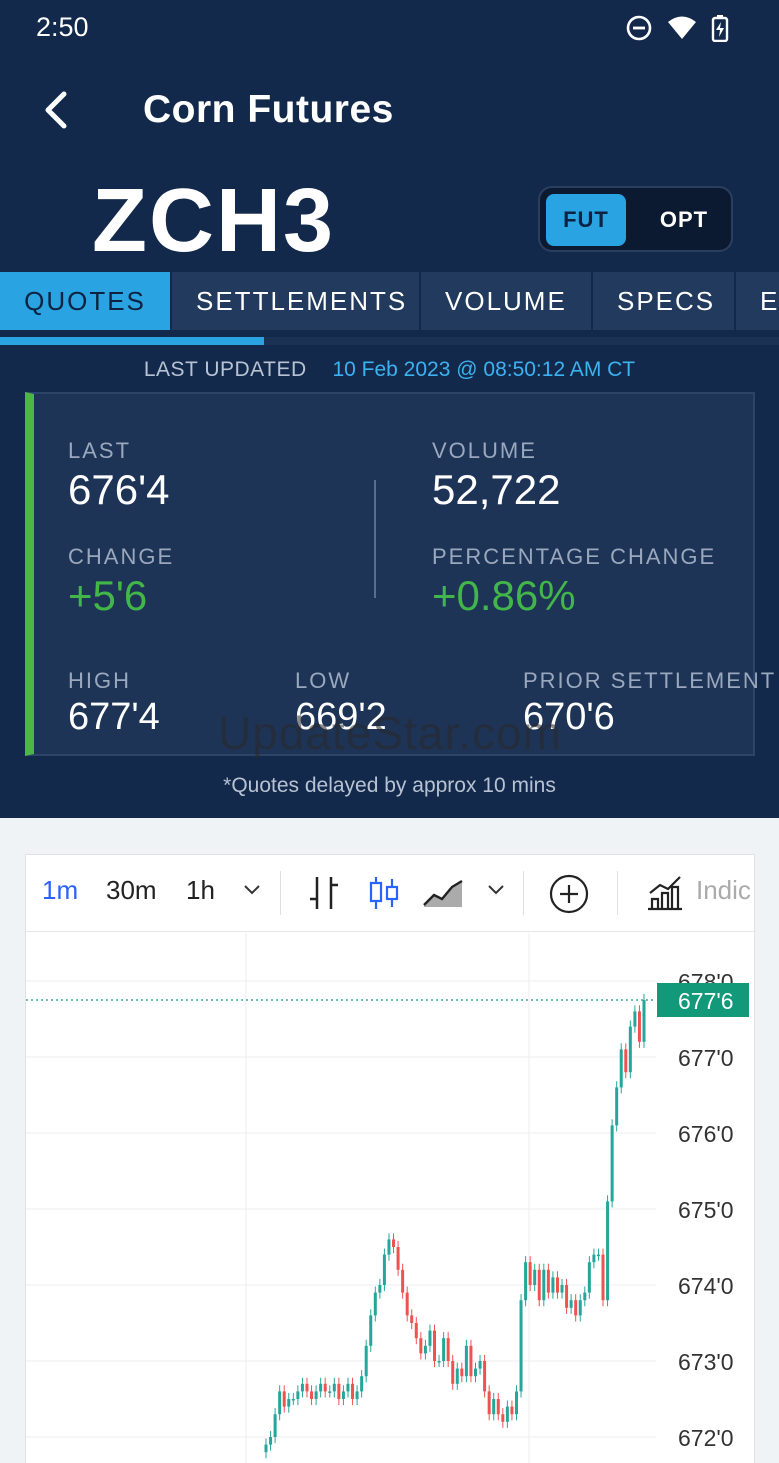 This screenshot has height=1463, width=779. What do you see at coordinates (99, 680) in the screenshot?
I see `high-label: HIGH` at bounding box center [99, 680].